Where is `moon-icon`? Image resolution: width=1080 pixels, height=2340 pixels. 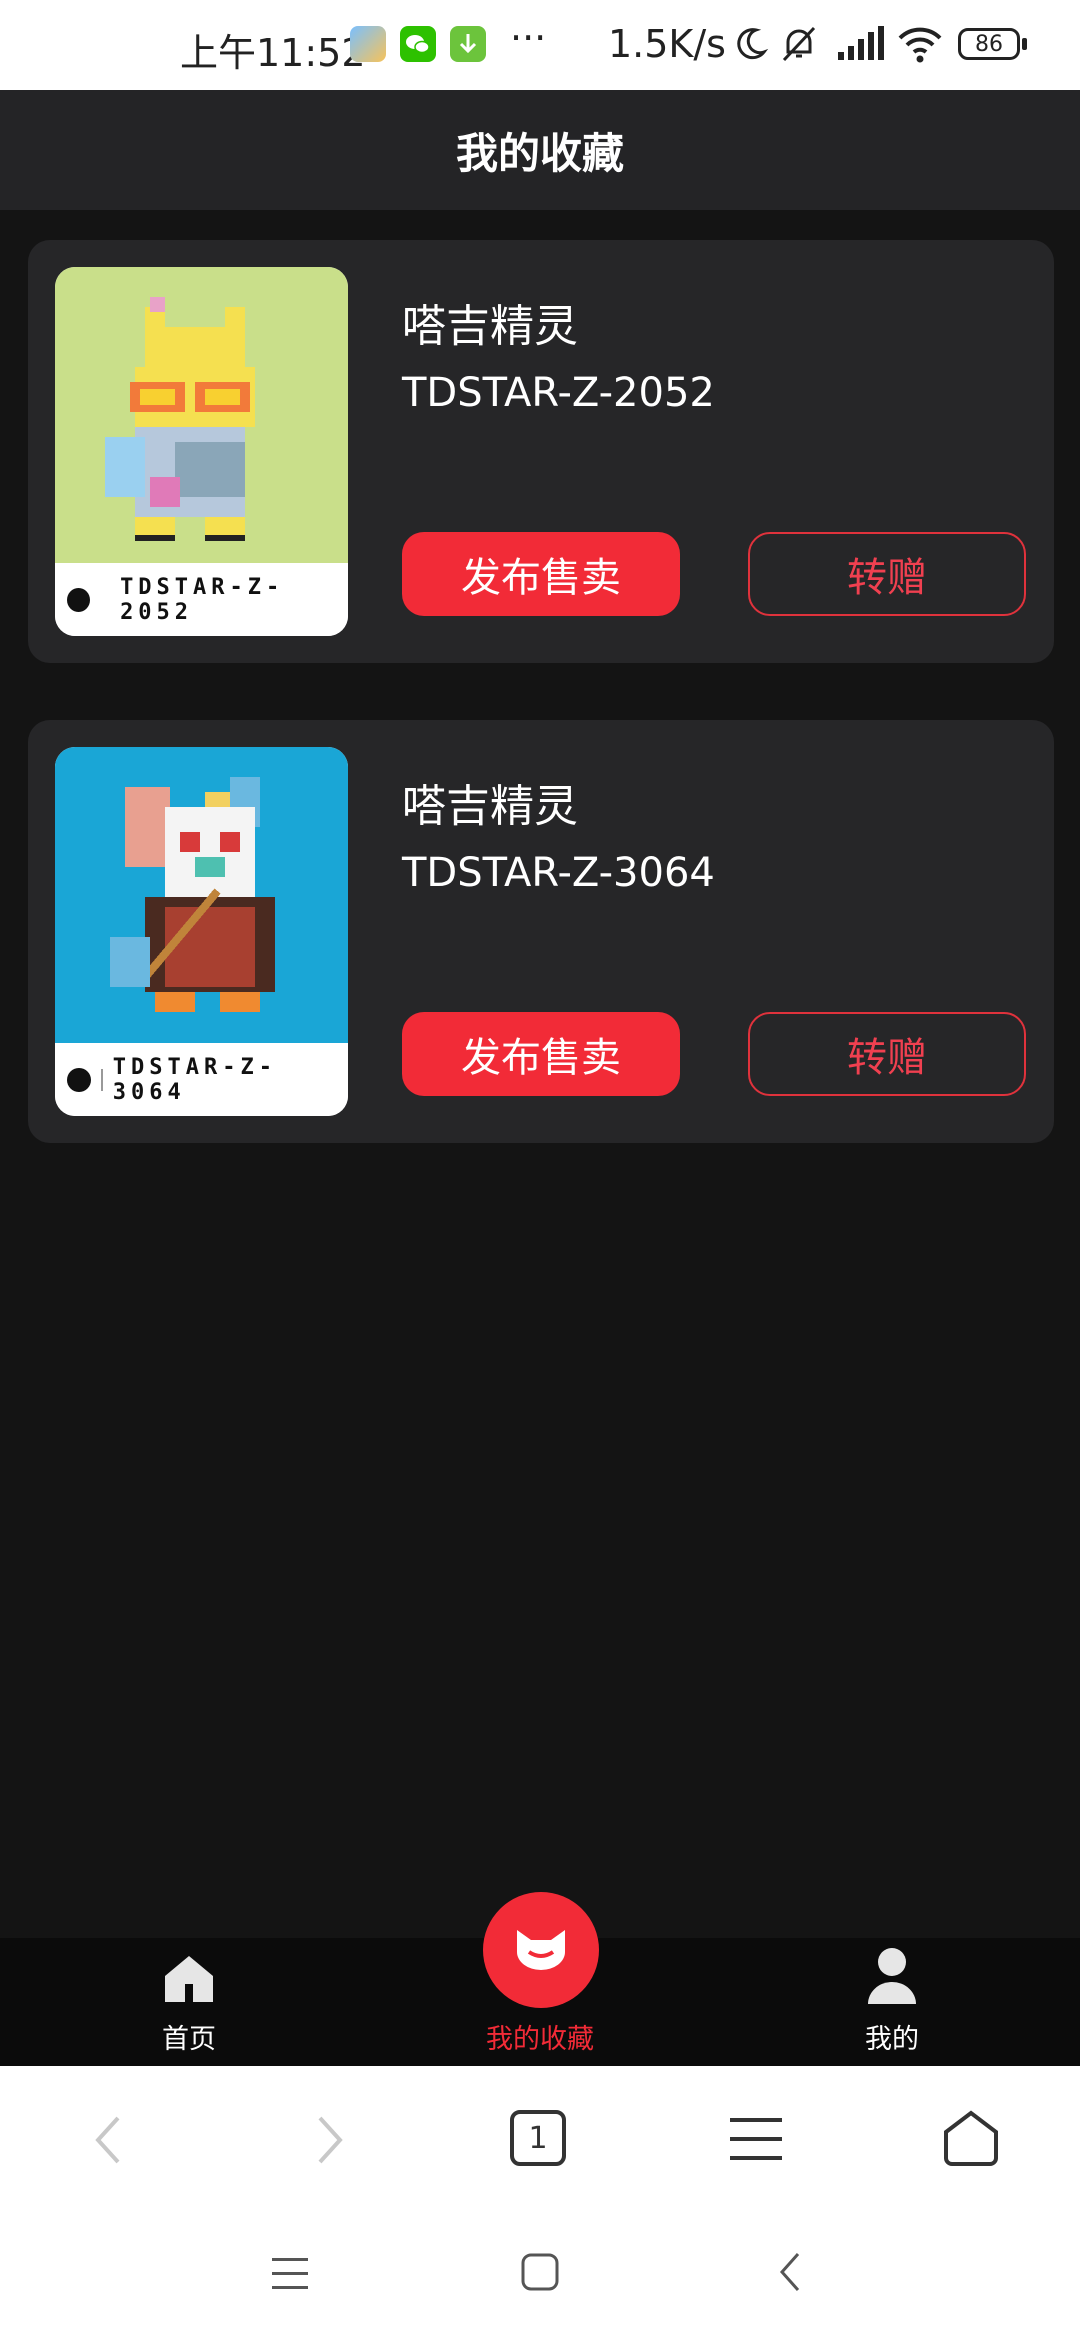 moon-icon is located at coordinates (750, 48).